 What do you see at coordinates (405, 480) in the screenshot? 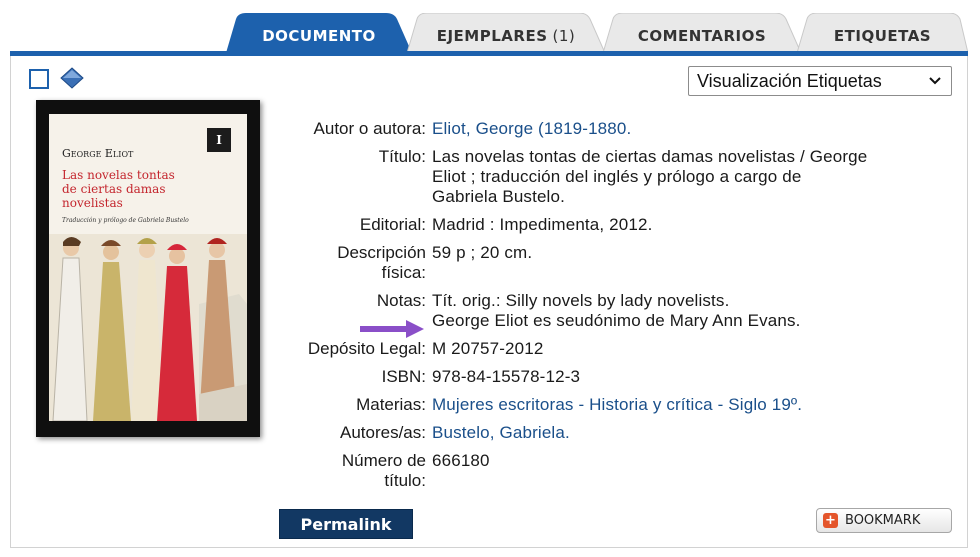
I see `field-label-line: título:` at bounding box center [405, 480].